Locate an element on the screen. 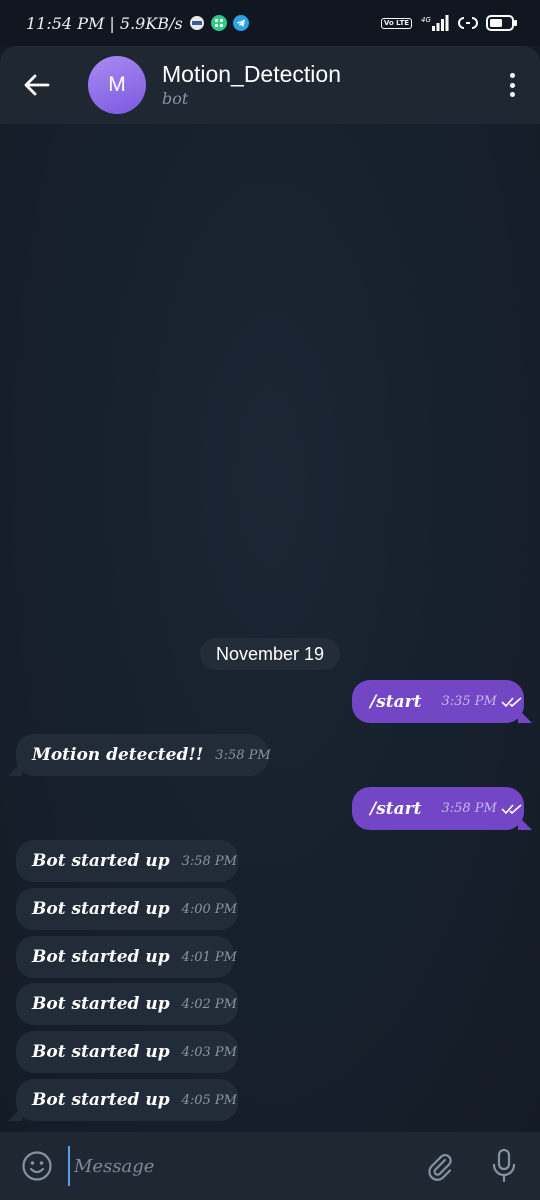  outgoing-message: /start 3:58 PM is located at coordinates (442, 808).